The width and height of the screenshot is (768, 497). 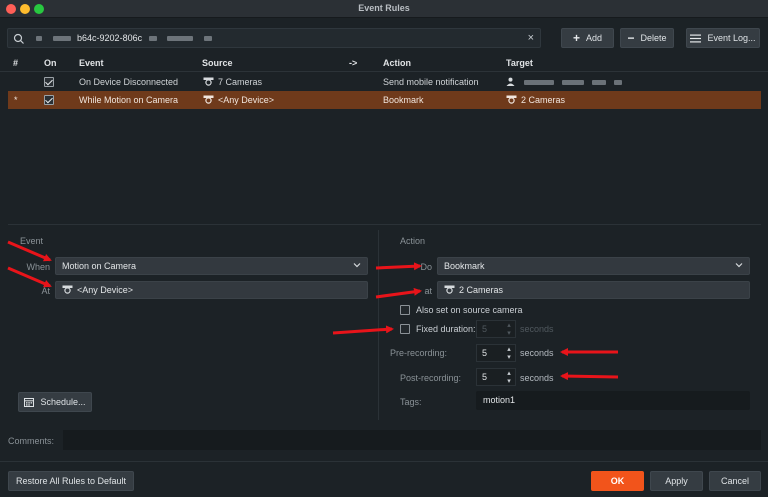 What do you see at coordinates (519, 63) in the screenshot?
I see `header-target: Target` at bounding box center [519, 63].